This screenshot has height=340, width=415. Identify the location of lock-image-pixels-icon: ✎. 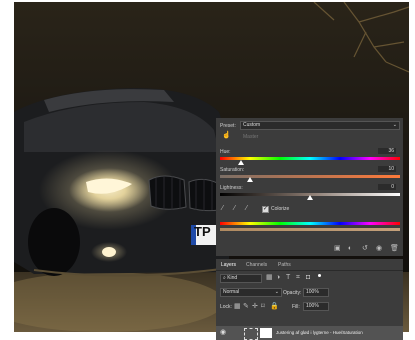
(246, 306).